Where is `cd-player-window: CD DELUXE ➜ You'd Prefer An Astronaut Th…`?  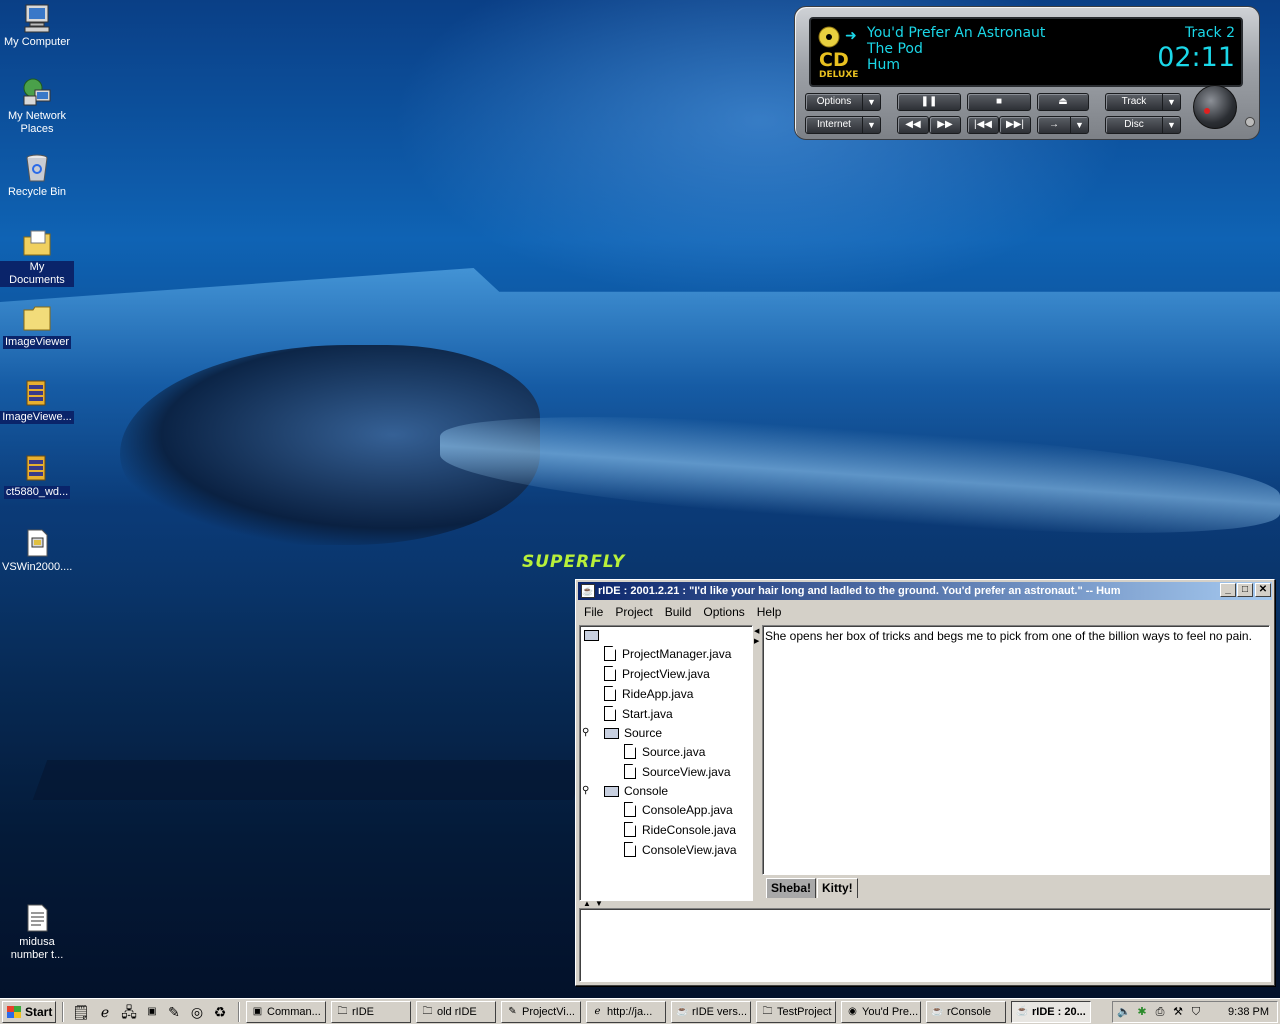
cd-player-window: CD DELUXE ➜ You'd Prefer An Astronaut Th… is located at coordinates (1027, 73).